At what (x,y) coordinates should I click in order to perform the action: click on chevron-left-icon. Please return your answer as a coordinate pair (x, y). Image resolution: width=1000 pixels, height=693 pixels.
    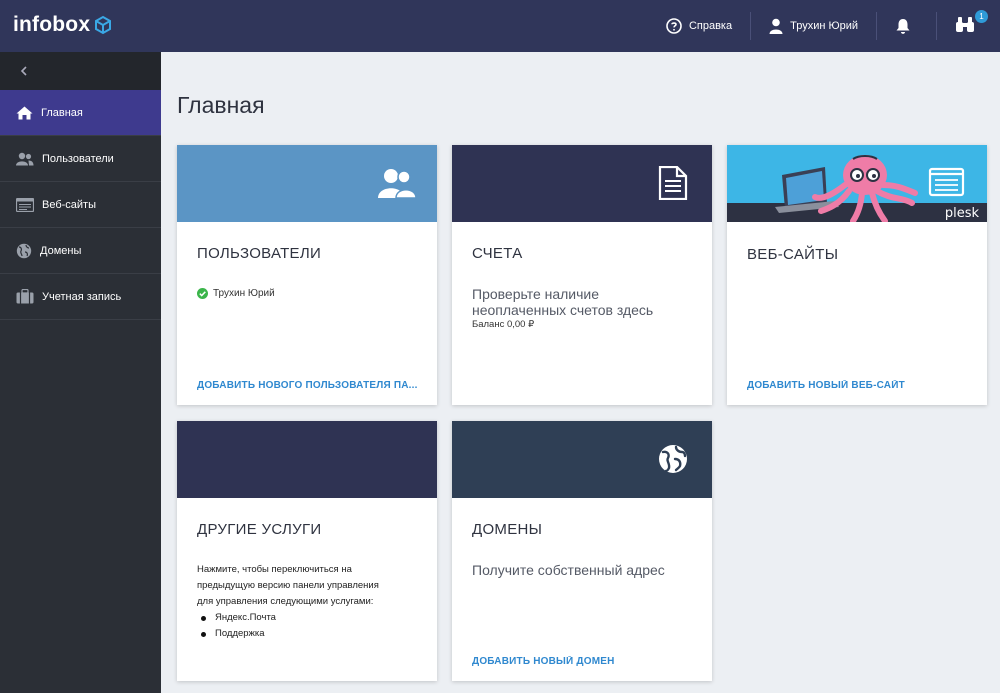
    Looking at the image, I should click on (23, 71).